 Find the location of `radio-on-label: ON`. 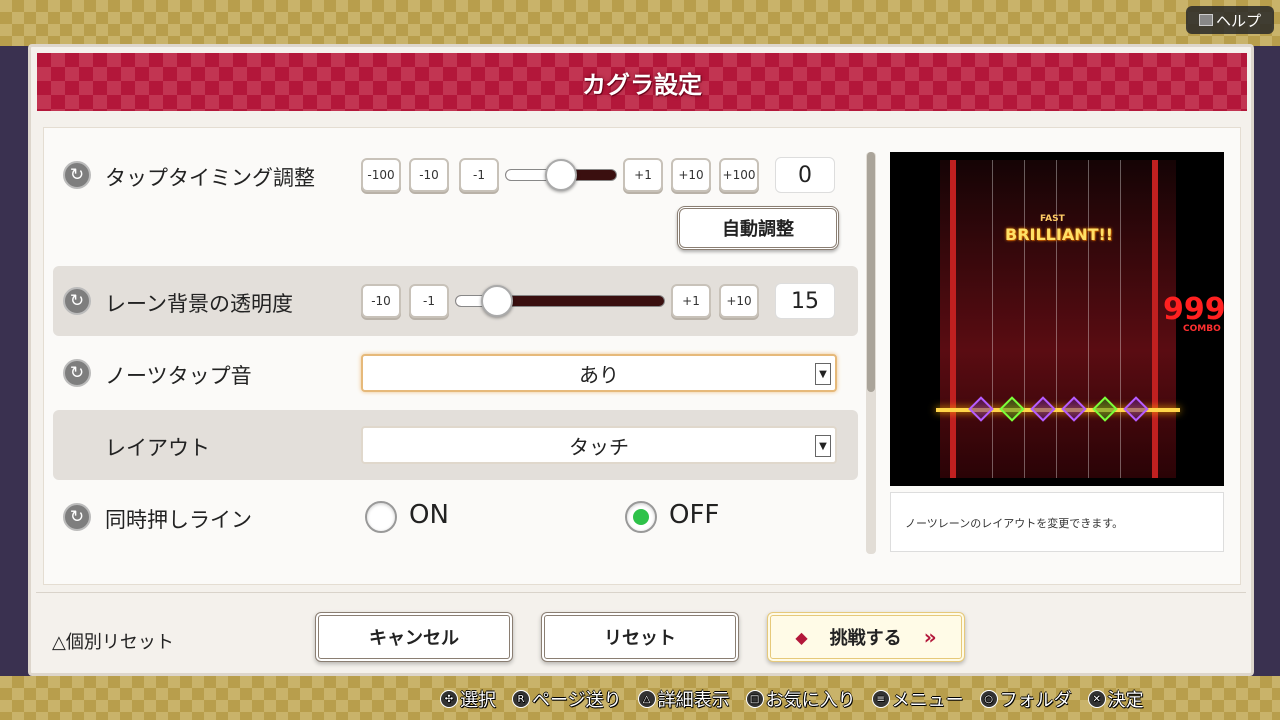

radio-on-label: ON is located at coordinates (429, 515).